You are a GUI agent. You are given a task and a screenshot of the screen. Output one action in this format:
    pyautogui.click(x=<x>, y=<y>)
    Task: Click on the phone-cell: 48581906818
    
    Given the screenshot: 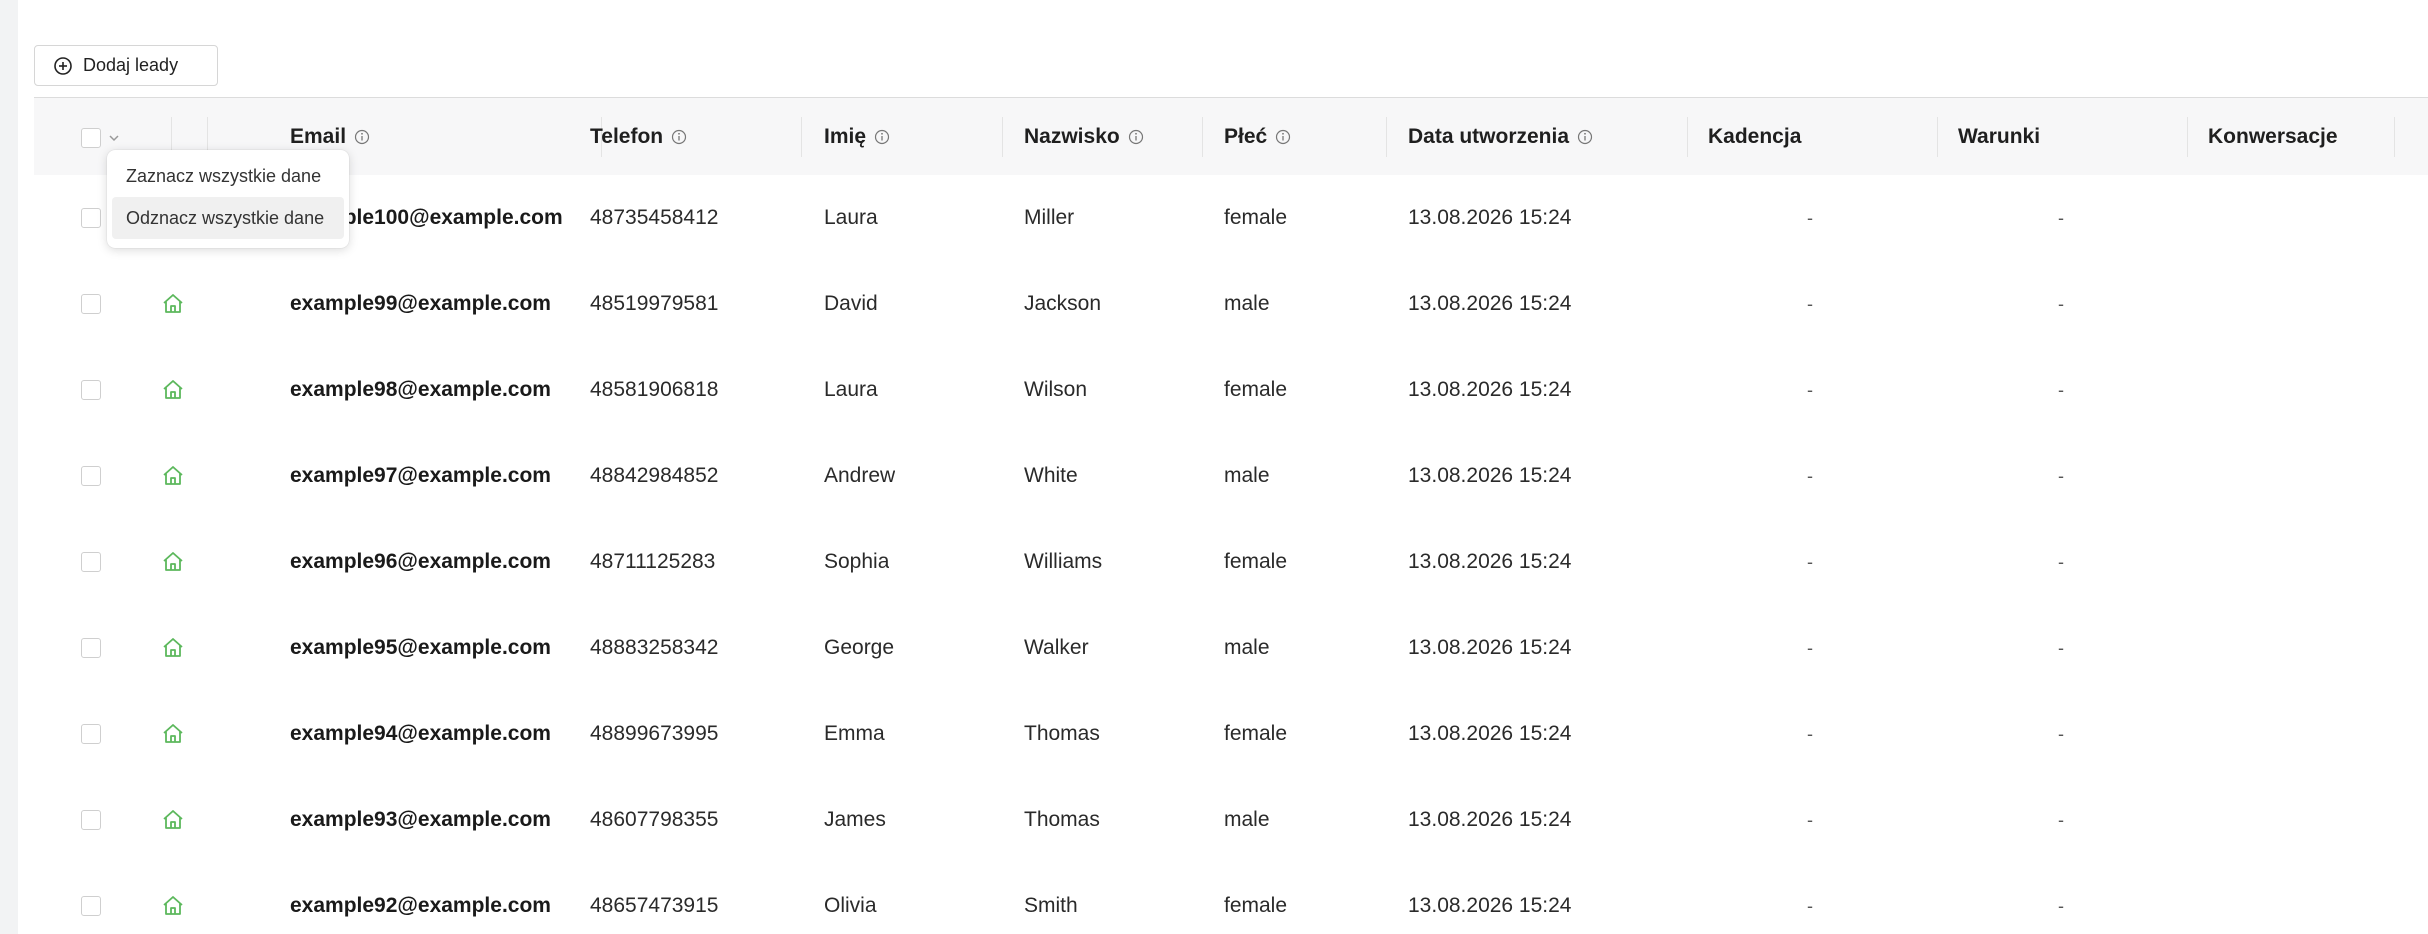 What is the action you would take?
    pyautogui.click(x=654, y=389)
    